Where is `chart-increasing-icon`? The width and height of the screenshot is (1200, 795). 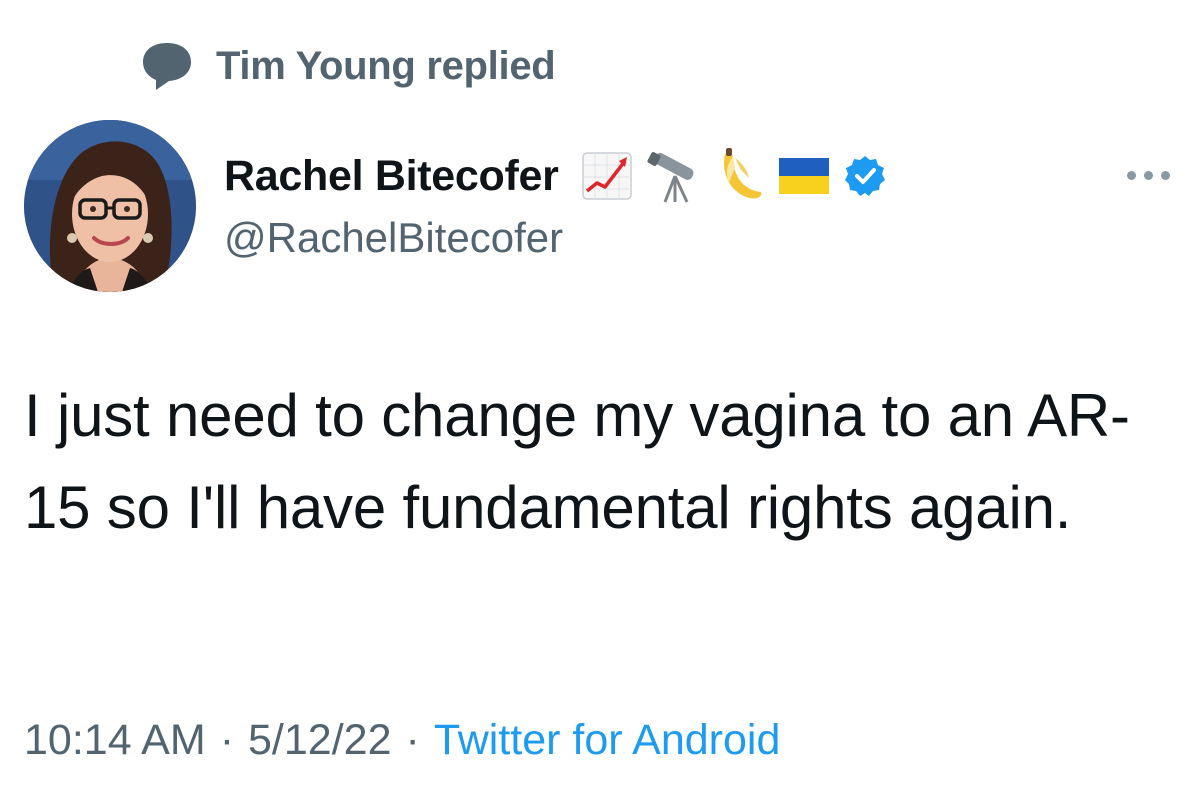 chart-increasing-icon is located at coordinates (606, 176).